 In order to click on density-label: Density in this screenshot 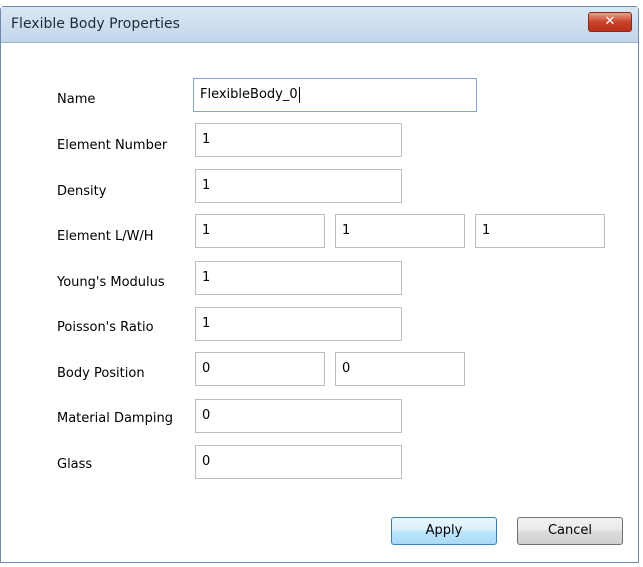, I will do `click(82, 191)`.